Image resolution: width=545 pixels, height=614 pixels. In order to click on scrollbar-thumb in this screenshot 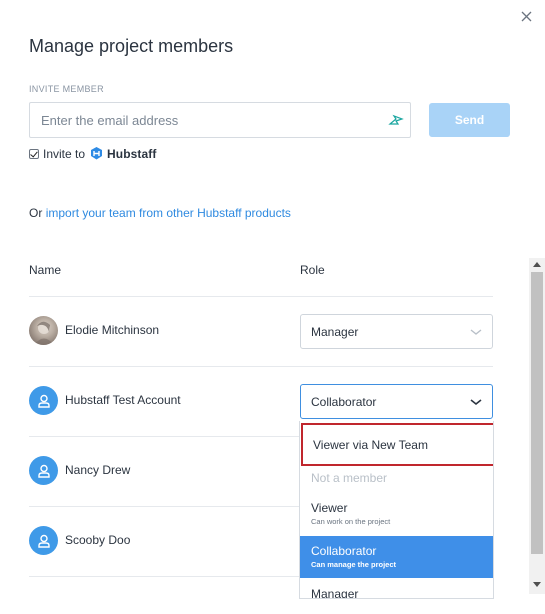, I will do `click(537, 413)`.